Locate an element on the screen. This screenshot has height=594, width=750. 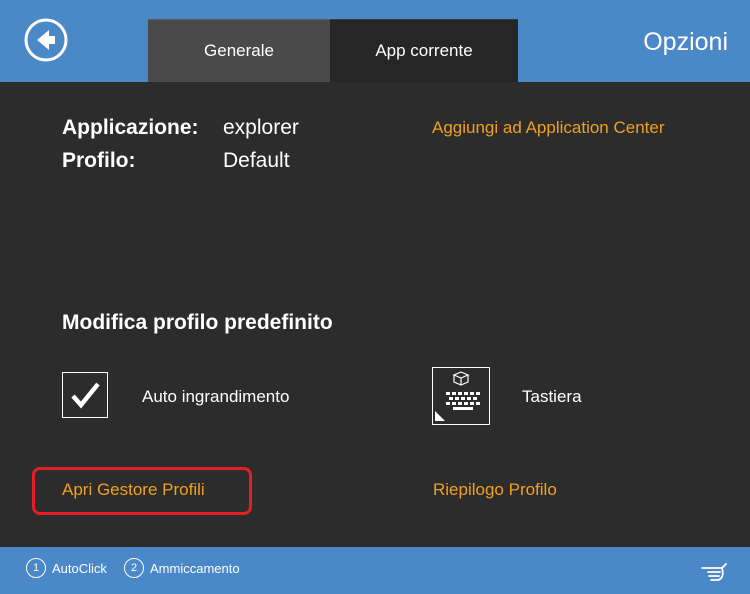
checkmark-icon is located at coordinates (85, 395).